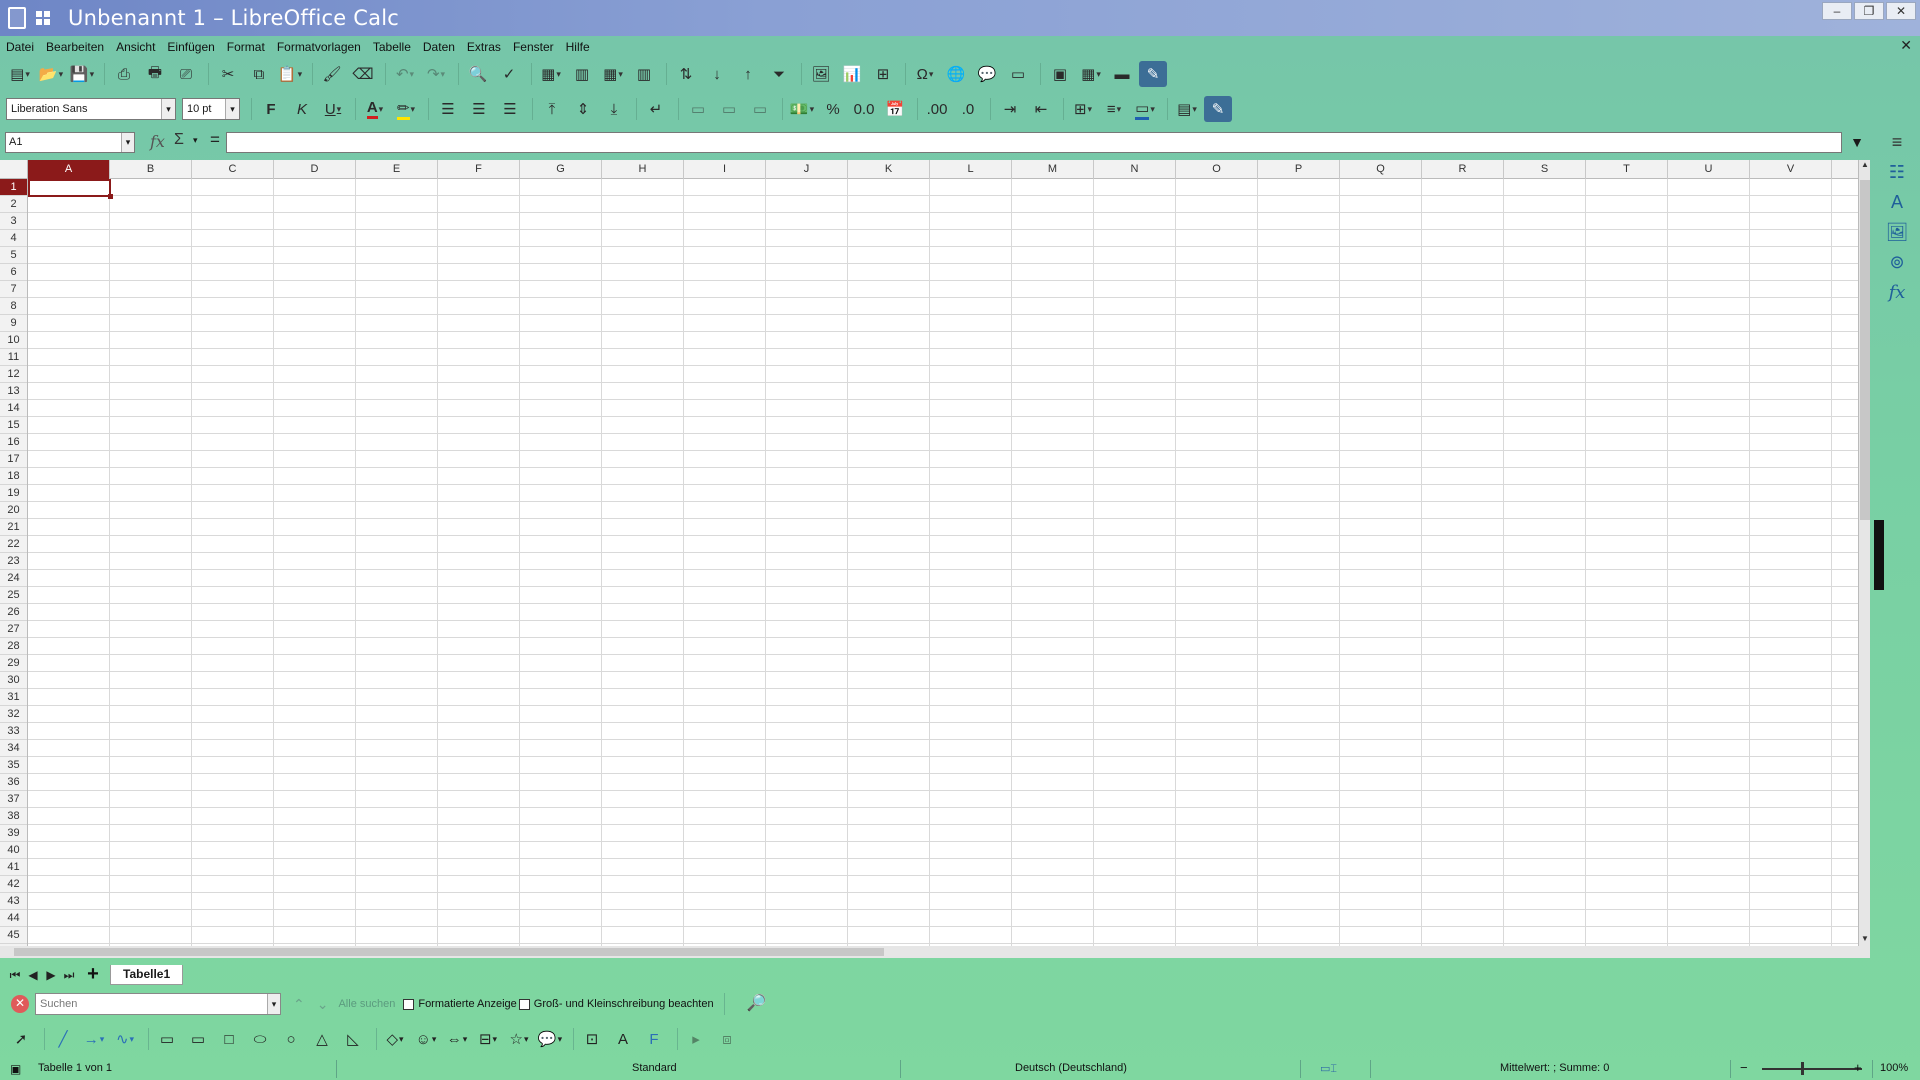  I want to click on vertical-scroll-thumb, so click(1865, 350).